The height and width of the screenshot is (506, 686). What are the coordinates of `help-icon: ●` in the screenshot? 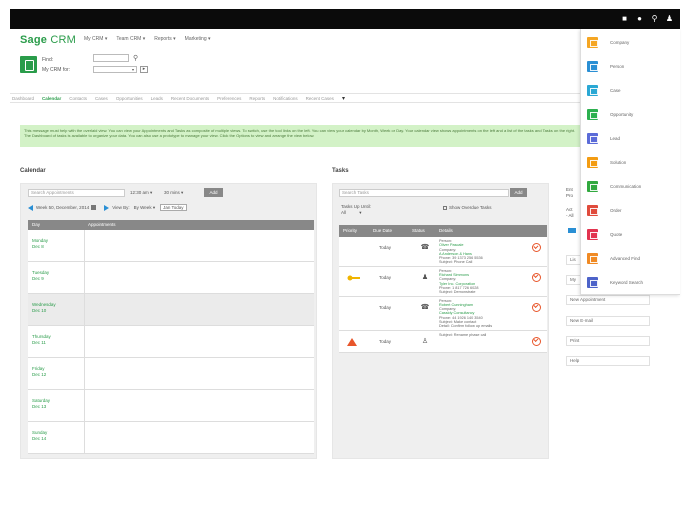 It's located at (639, 18).